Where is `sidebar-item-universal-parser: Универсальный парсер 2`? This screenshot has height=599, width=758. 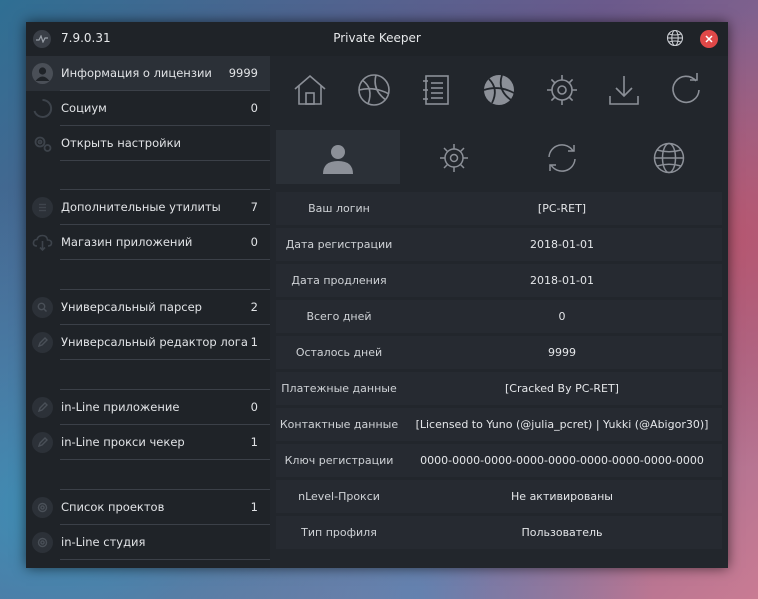 sidebar-item-universal-parser: Универсальный парсер 2 is located at coordinates (148, 307).